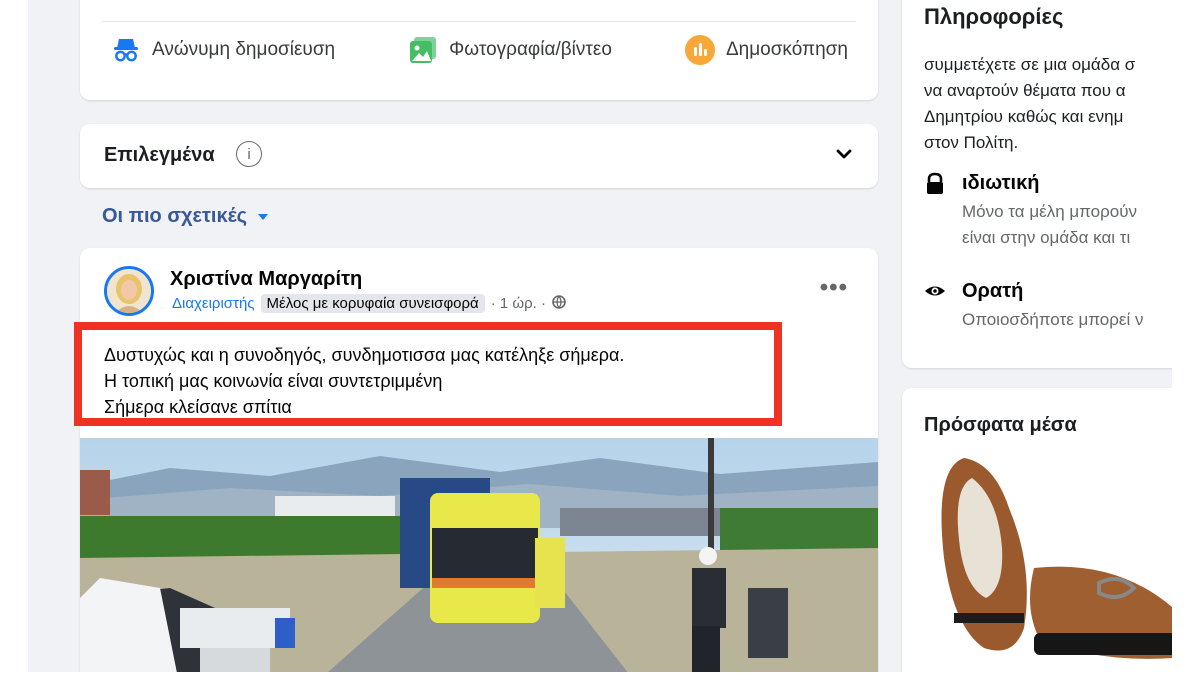 Image resolution: width=1200 pixels, height=700 pixels. I want to click on eye-icon, so click(935, 306).